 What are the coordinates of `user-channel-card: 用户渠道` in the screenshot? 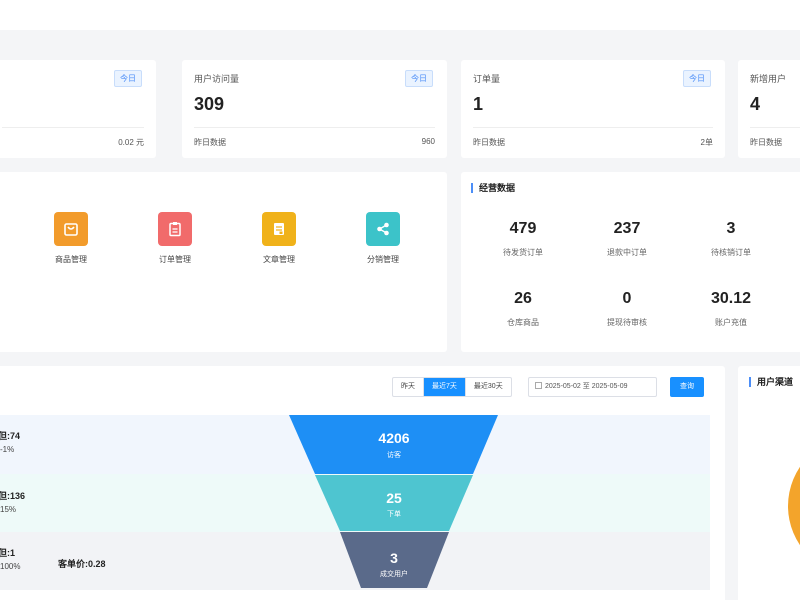 It's located at (769, 483).